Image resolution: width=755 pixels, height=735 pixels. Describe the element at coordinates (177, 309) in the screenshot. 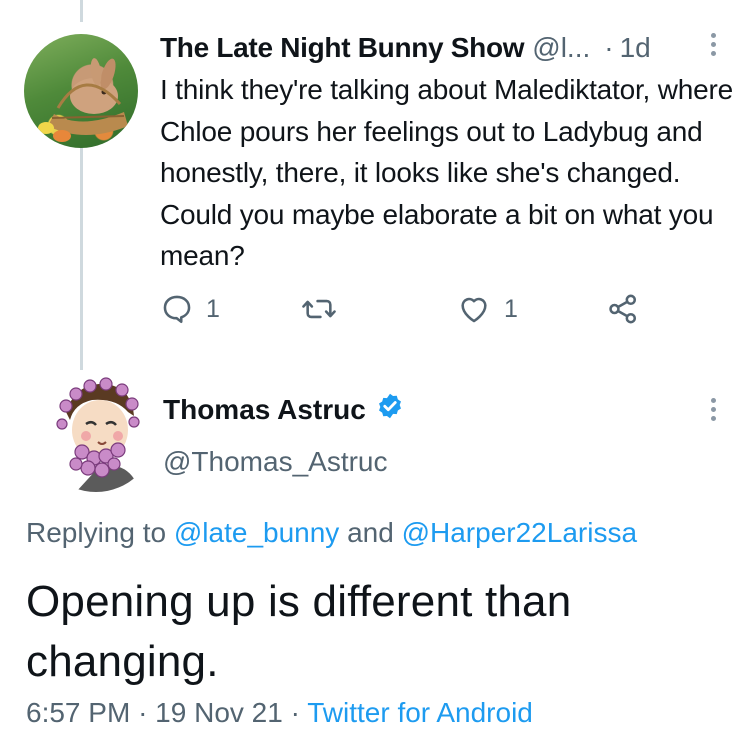

I see `reply-icon` at that location.